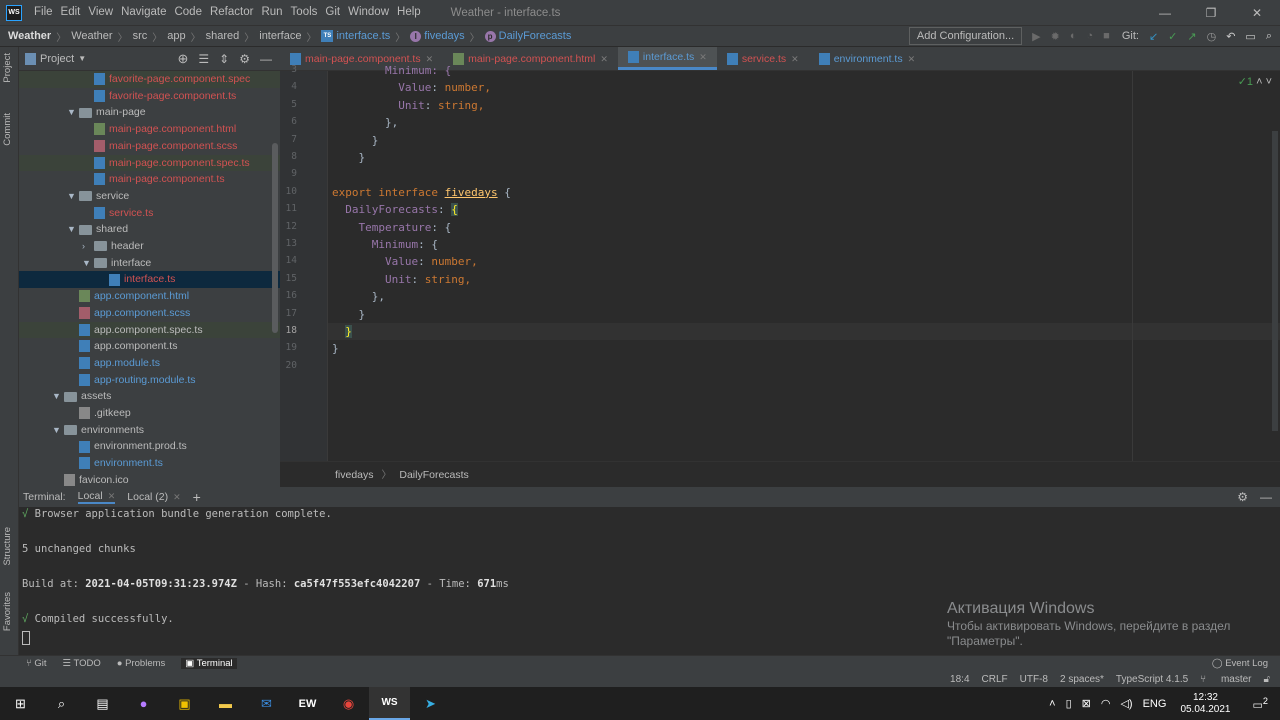  What do you see at coordinates (43, 12) in the screenshot?
I see `menu-file: File` at bounding box center [43, 12].